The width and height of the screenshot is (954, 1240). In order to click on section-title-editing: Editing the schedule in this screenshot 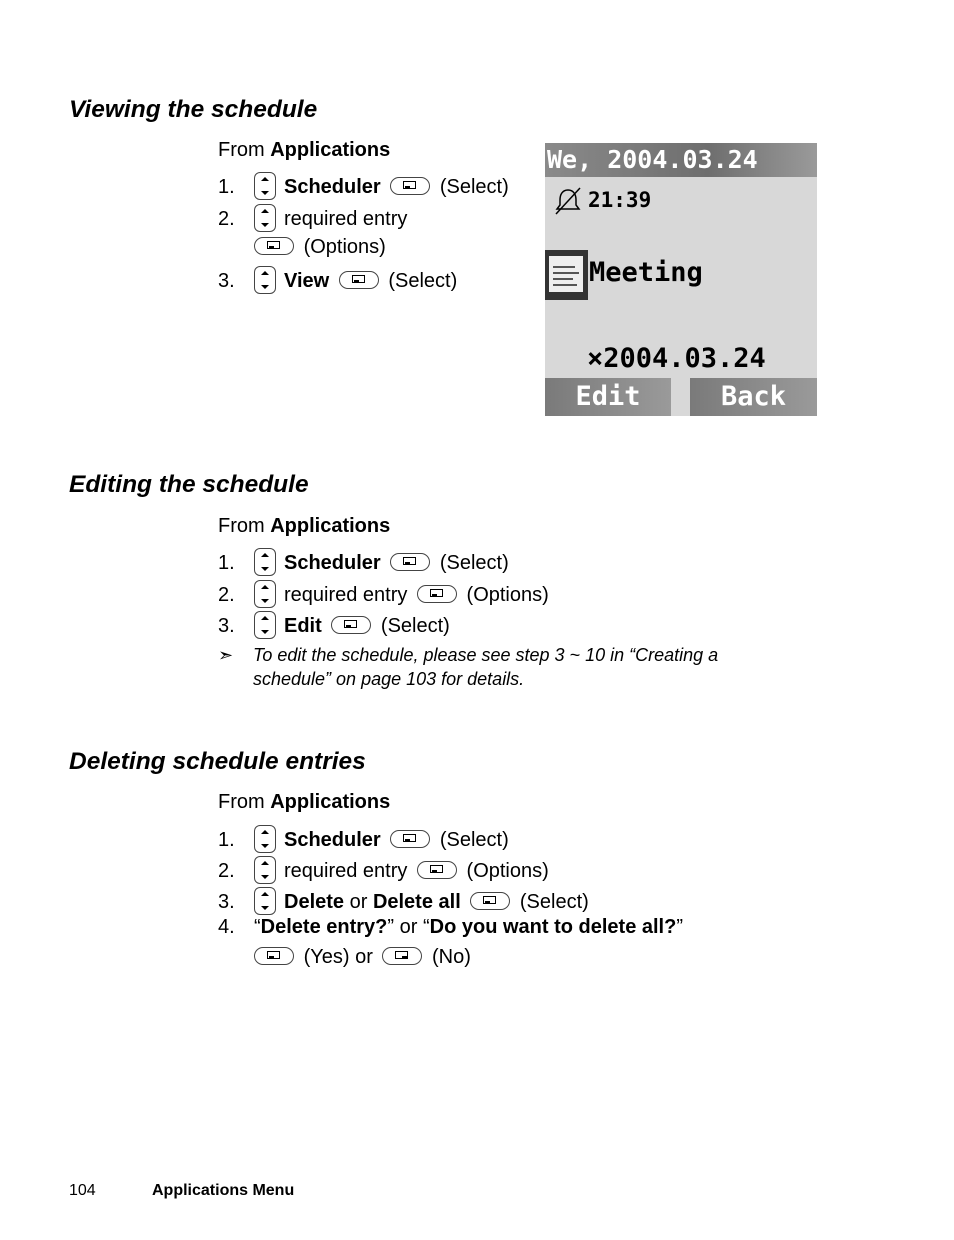, I will do `click(189, 484)`.